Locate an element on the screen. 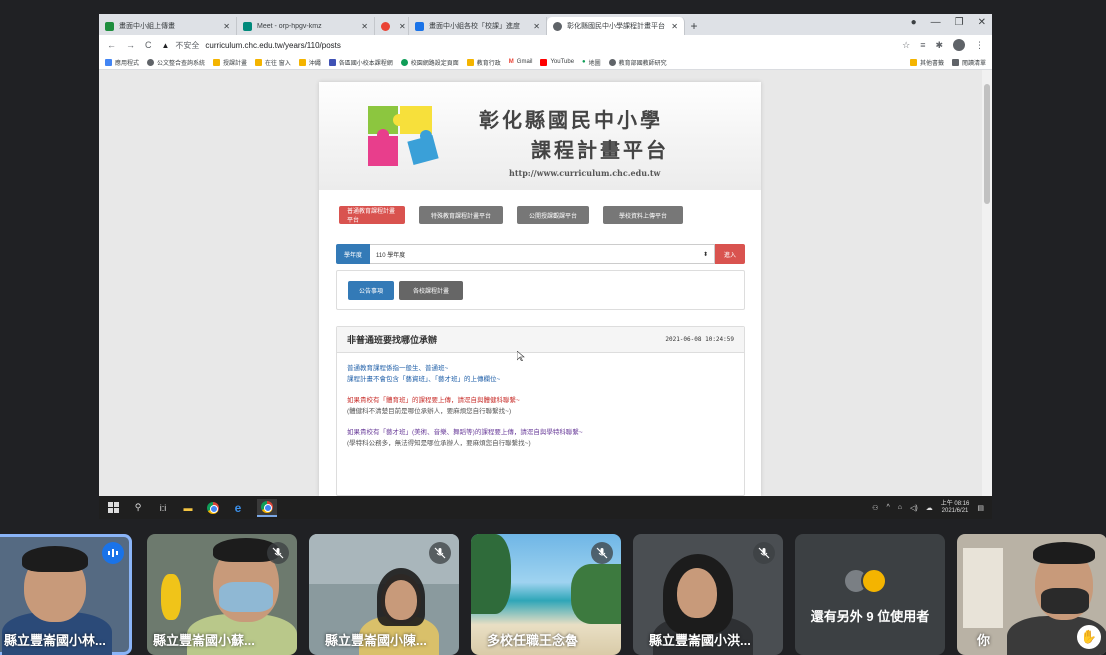 The image size is (1106, 655). tab-label: 畫面中小組各校「校課」進度 is located at coordinates (474, 26).